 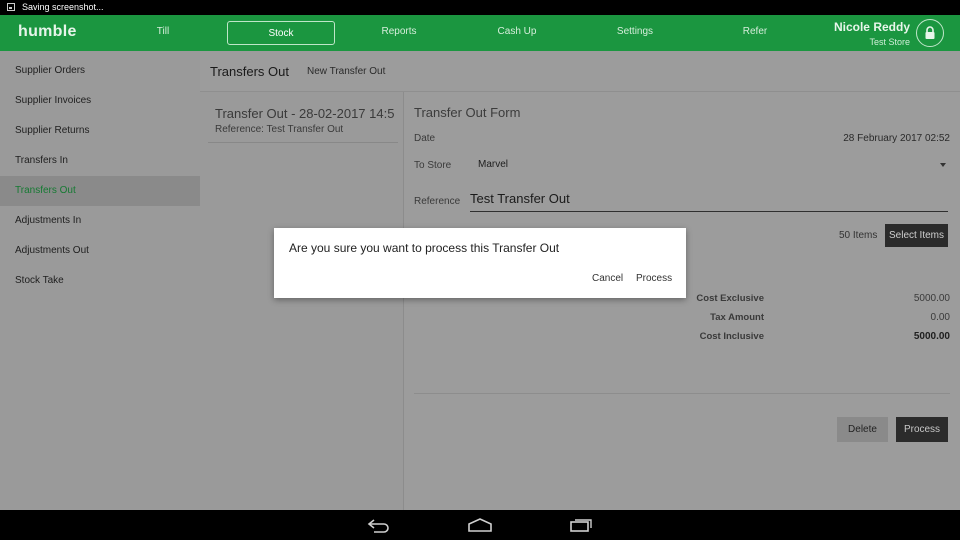 What do you see at coordinates (940, 317) in the screenshot?
I see `tax-amount-value: 0.00` at bounding box center [940, 317].